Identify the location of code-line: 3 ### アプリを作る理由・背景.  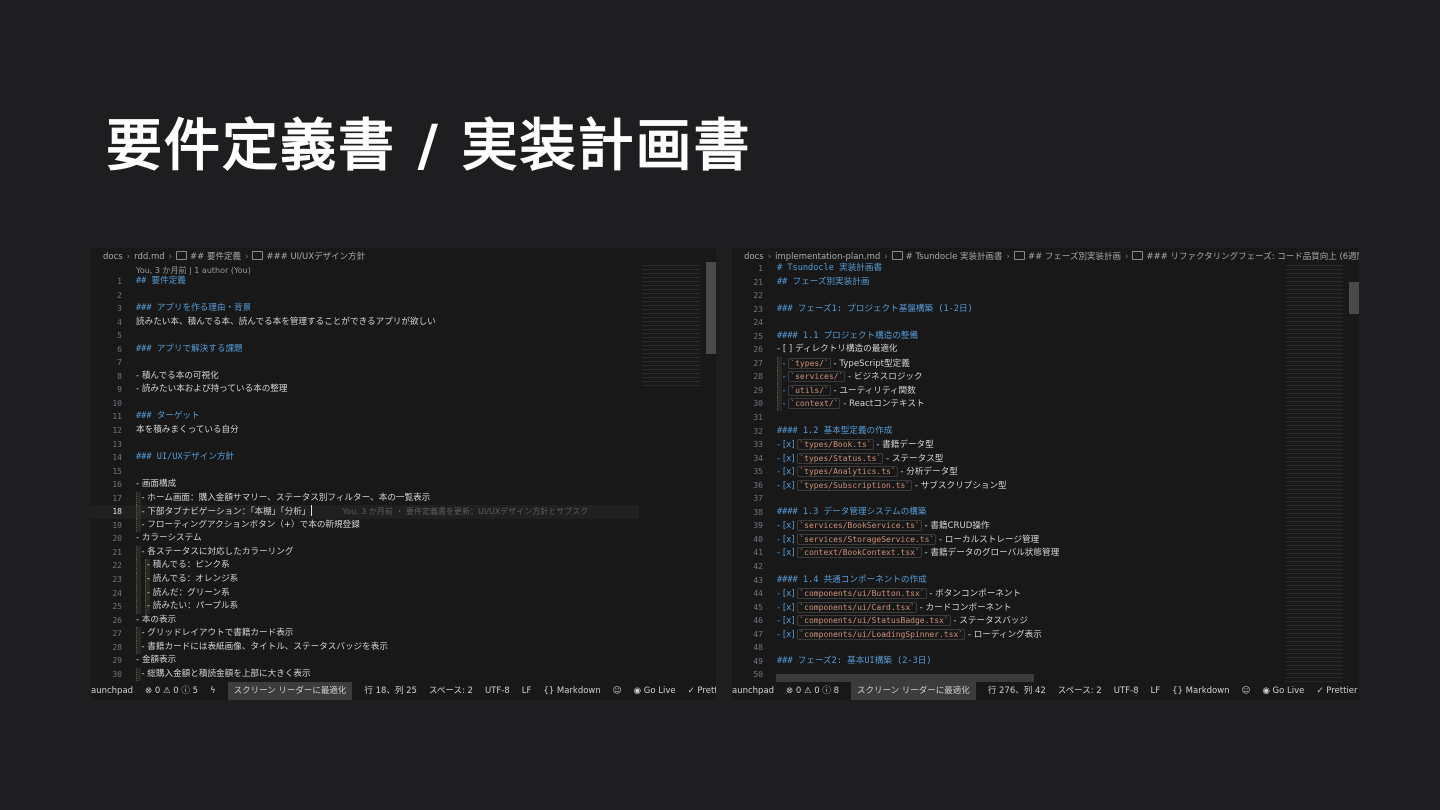
(365, 309).